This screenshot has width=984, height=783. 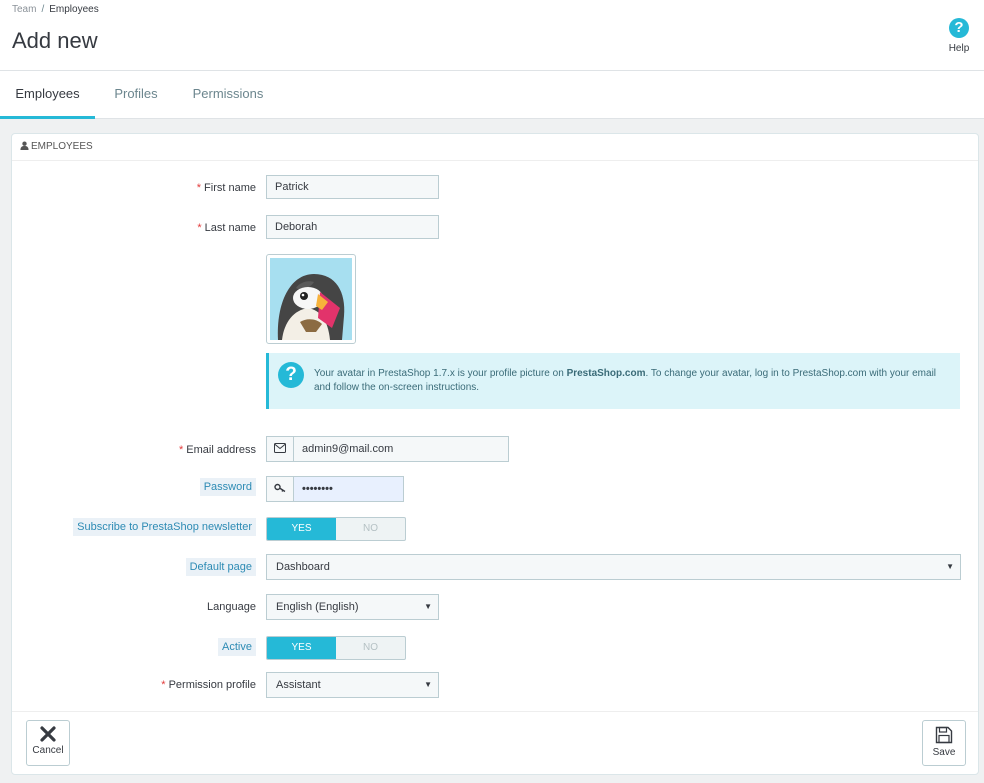 I want to click on default-page-label-text: Default page, so click(x=220, y=567).